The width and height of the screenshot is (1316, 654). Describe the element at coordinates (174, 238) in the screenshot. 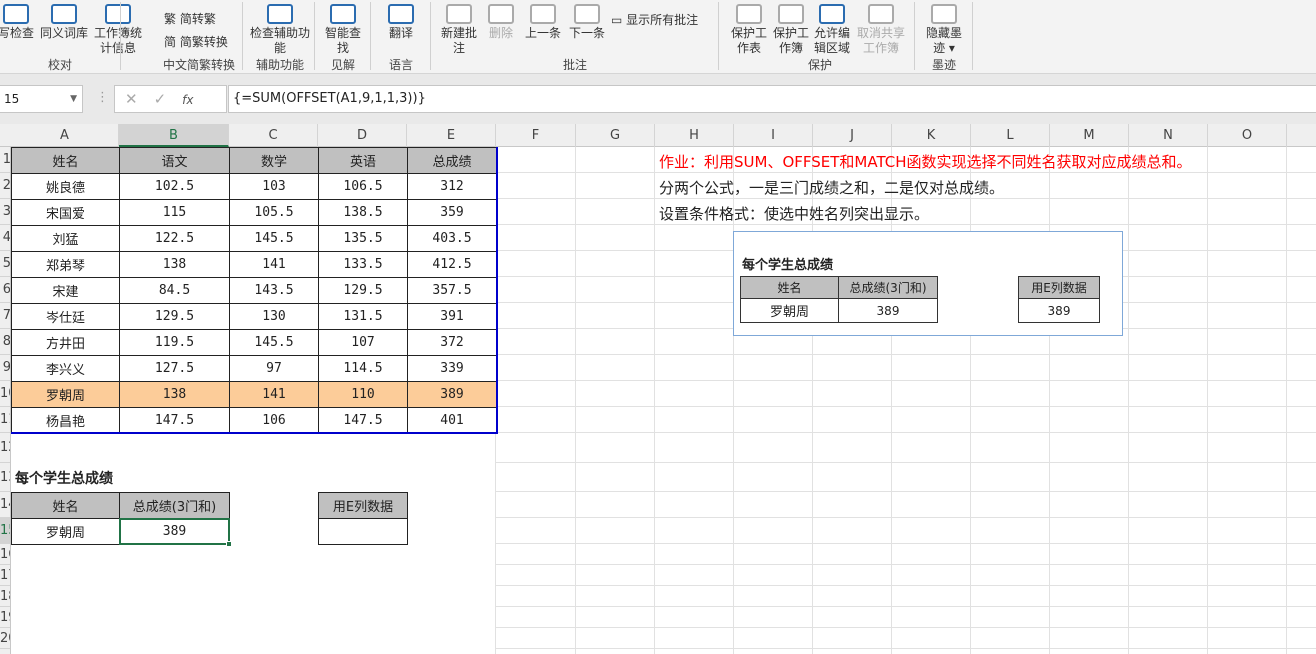

I see `table-cell: 122.5` at that location.